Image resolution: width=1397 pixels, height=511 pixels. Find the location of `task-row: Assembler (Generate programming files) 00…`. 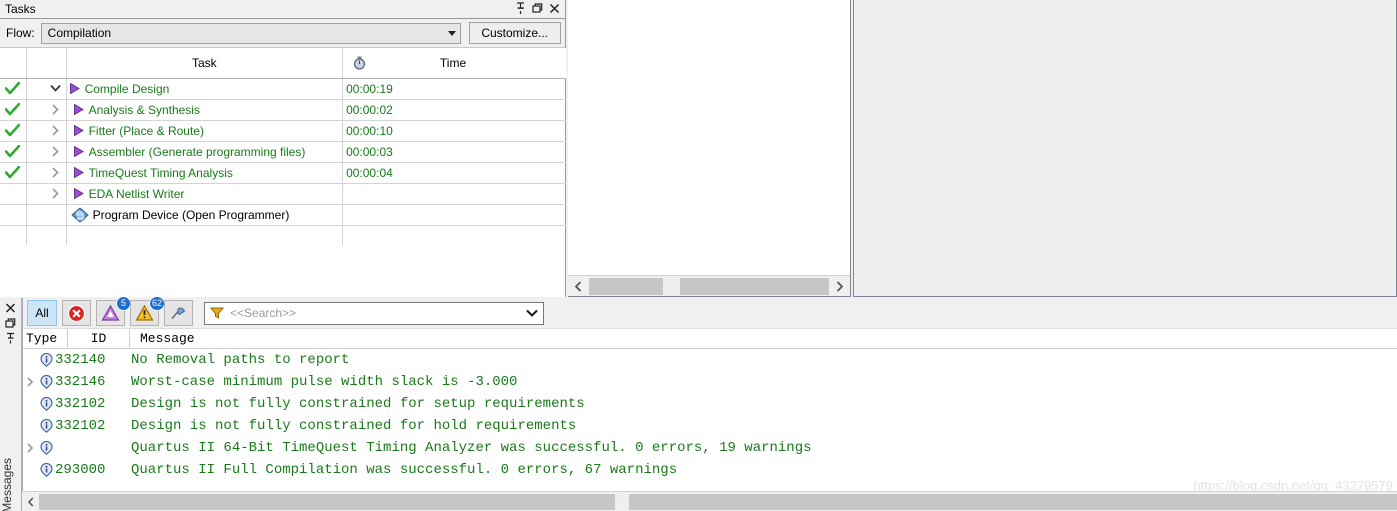

task-row: Assembler (Generate programming files) 00… is located at coordinates (283, 152).